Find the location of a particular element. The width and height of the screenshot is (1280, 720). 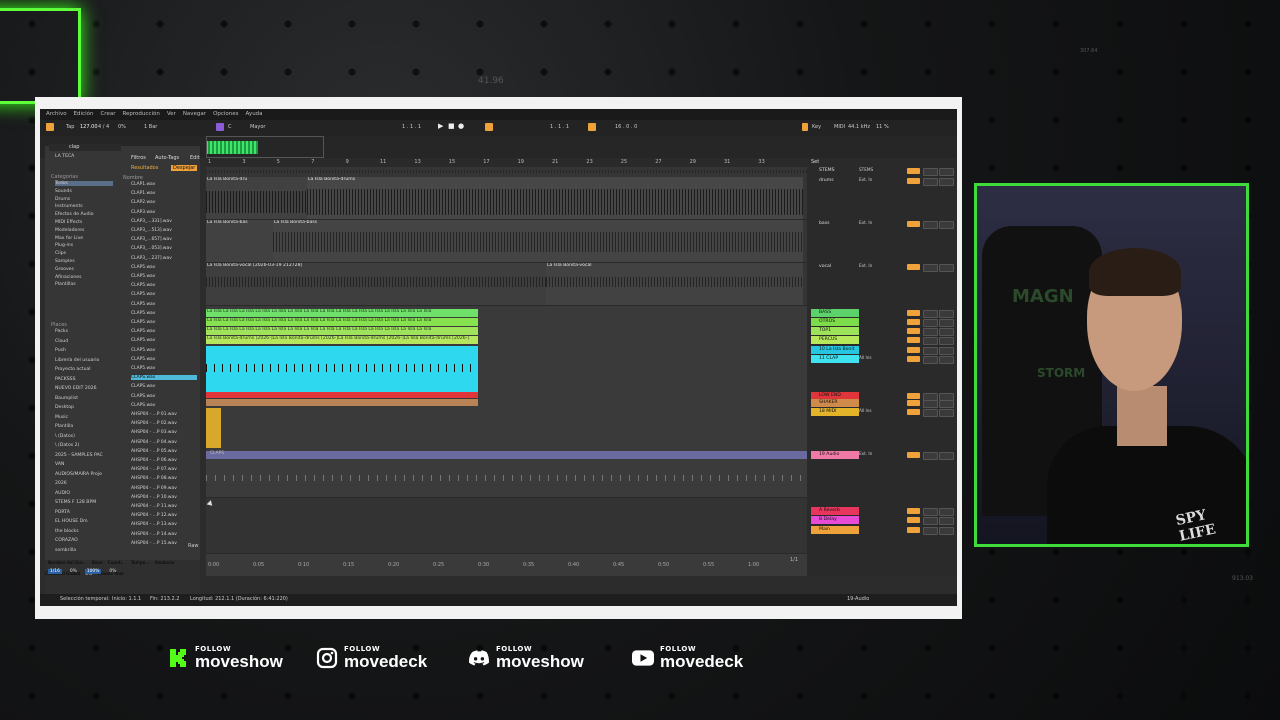

file-item: CLAP3_...657].wav is located at coordinates (151, 239).